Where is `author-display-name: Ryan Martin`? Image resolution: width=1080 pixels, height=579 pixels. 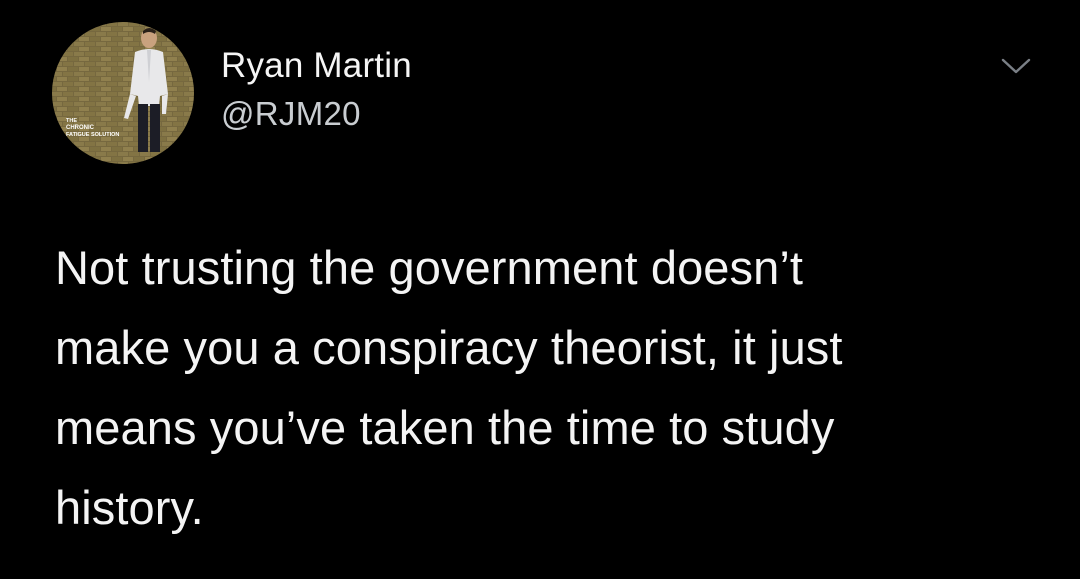
author-display-name: Ryan Martin is located at coordinates (316, 66).